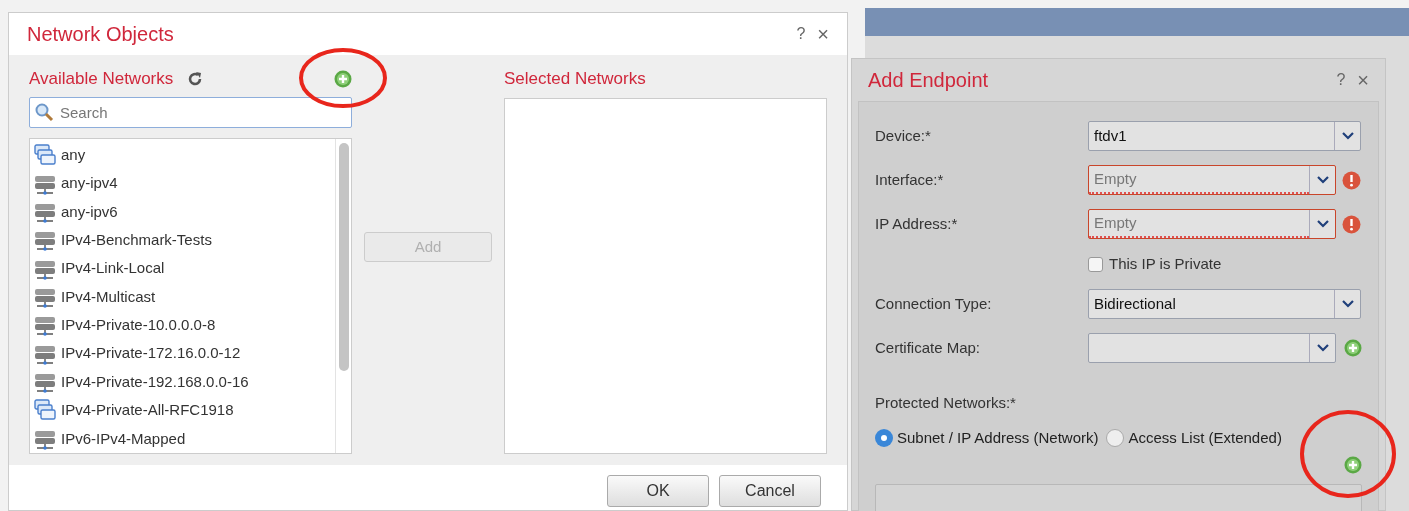 Image resolution: width=1409 pixels, height=511 pixels. I want to click on list-item: IPv4-Private-All-RFC1918, so click(147, 410).